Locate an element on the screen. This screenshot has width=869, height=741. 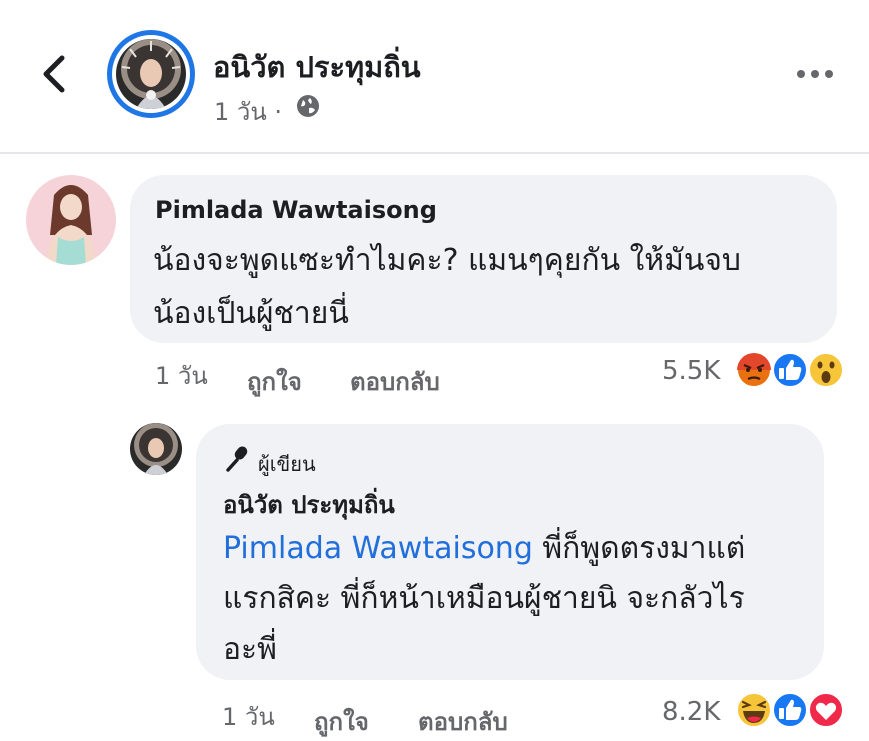
reply-text-line-1-rest: พี่ก็พูดตรงมาแต่ is located at coordinates (639, 548).